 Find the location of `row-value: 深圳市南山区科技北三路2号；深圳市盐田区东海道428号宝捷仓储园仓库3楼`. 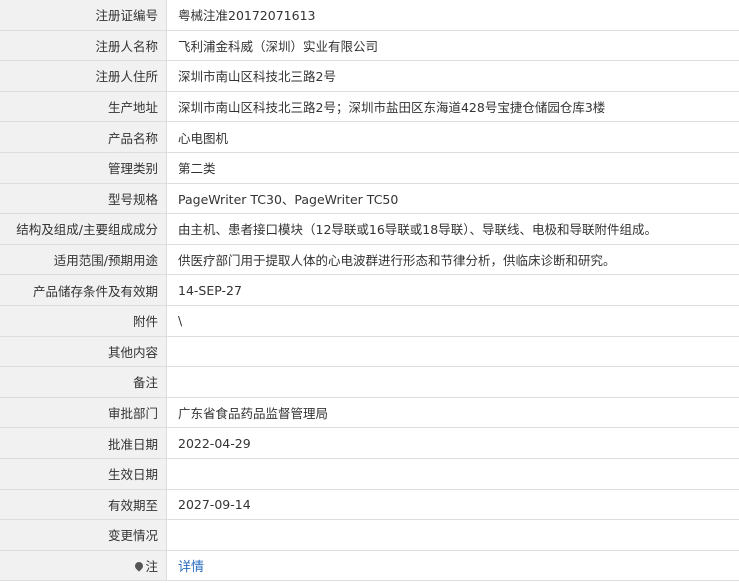

row-value: 深圳市南山区科技北三路2号；深圳市盐田区东海道428号宝捷仓储园仓库3楼 is located at coordinates (452, 107).